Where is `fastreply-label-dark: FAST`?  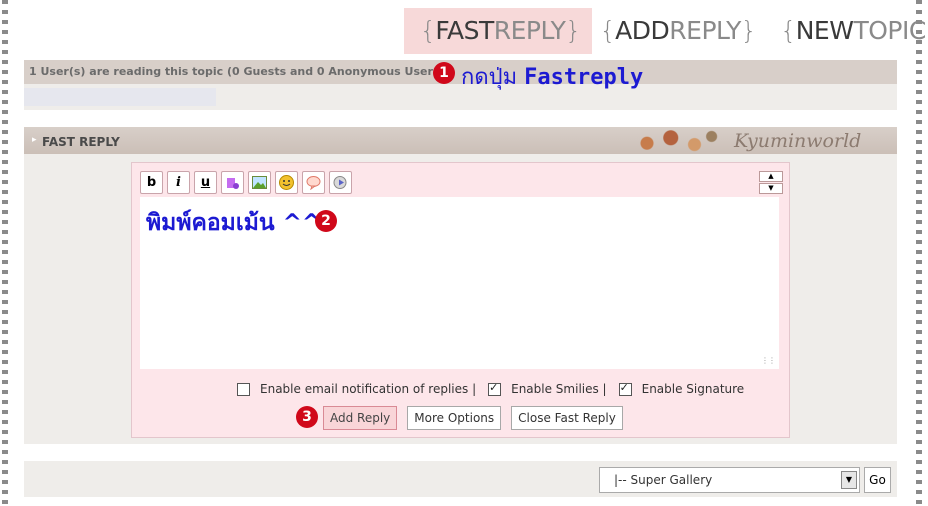 fastreply-label-dark: FAST is located at coordinates (464, 30).